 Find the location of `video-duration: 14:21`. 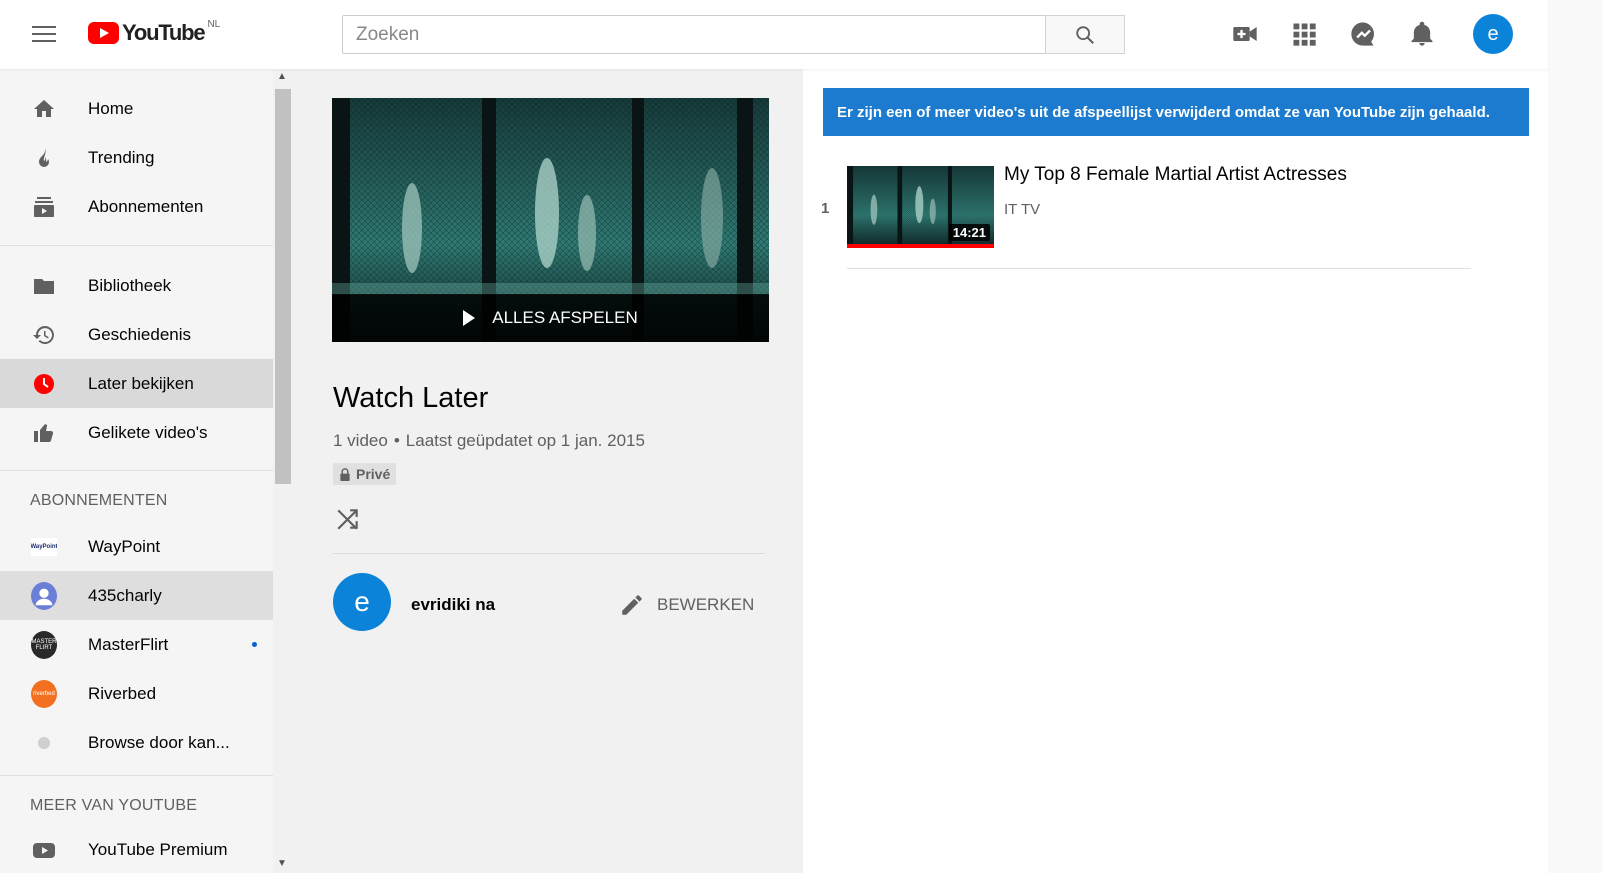

video-duration: 14:21 is located at coordinates (969, 232).